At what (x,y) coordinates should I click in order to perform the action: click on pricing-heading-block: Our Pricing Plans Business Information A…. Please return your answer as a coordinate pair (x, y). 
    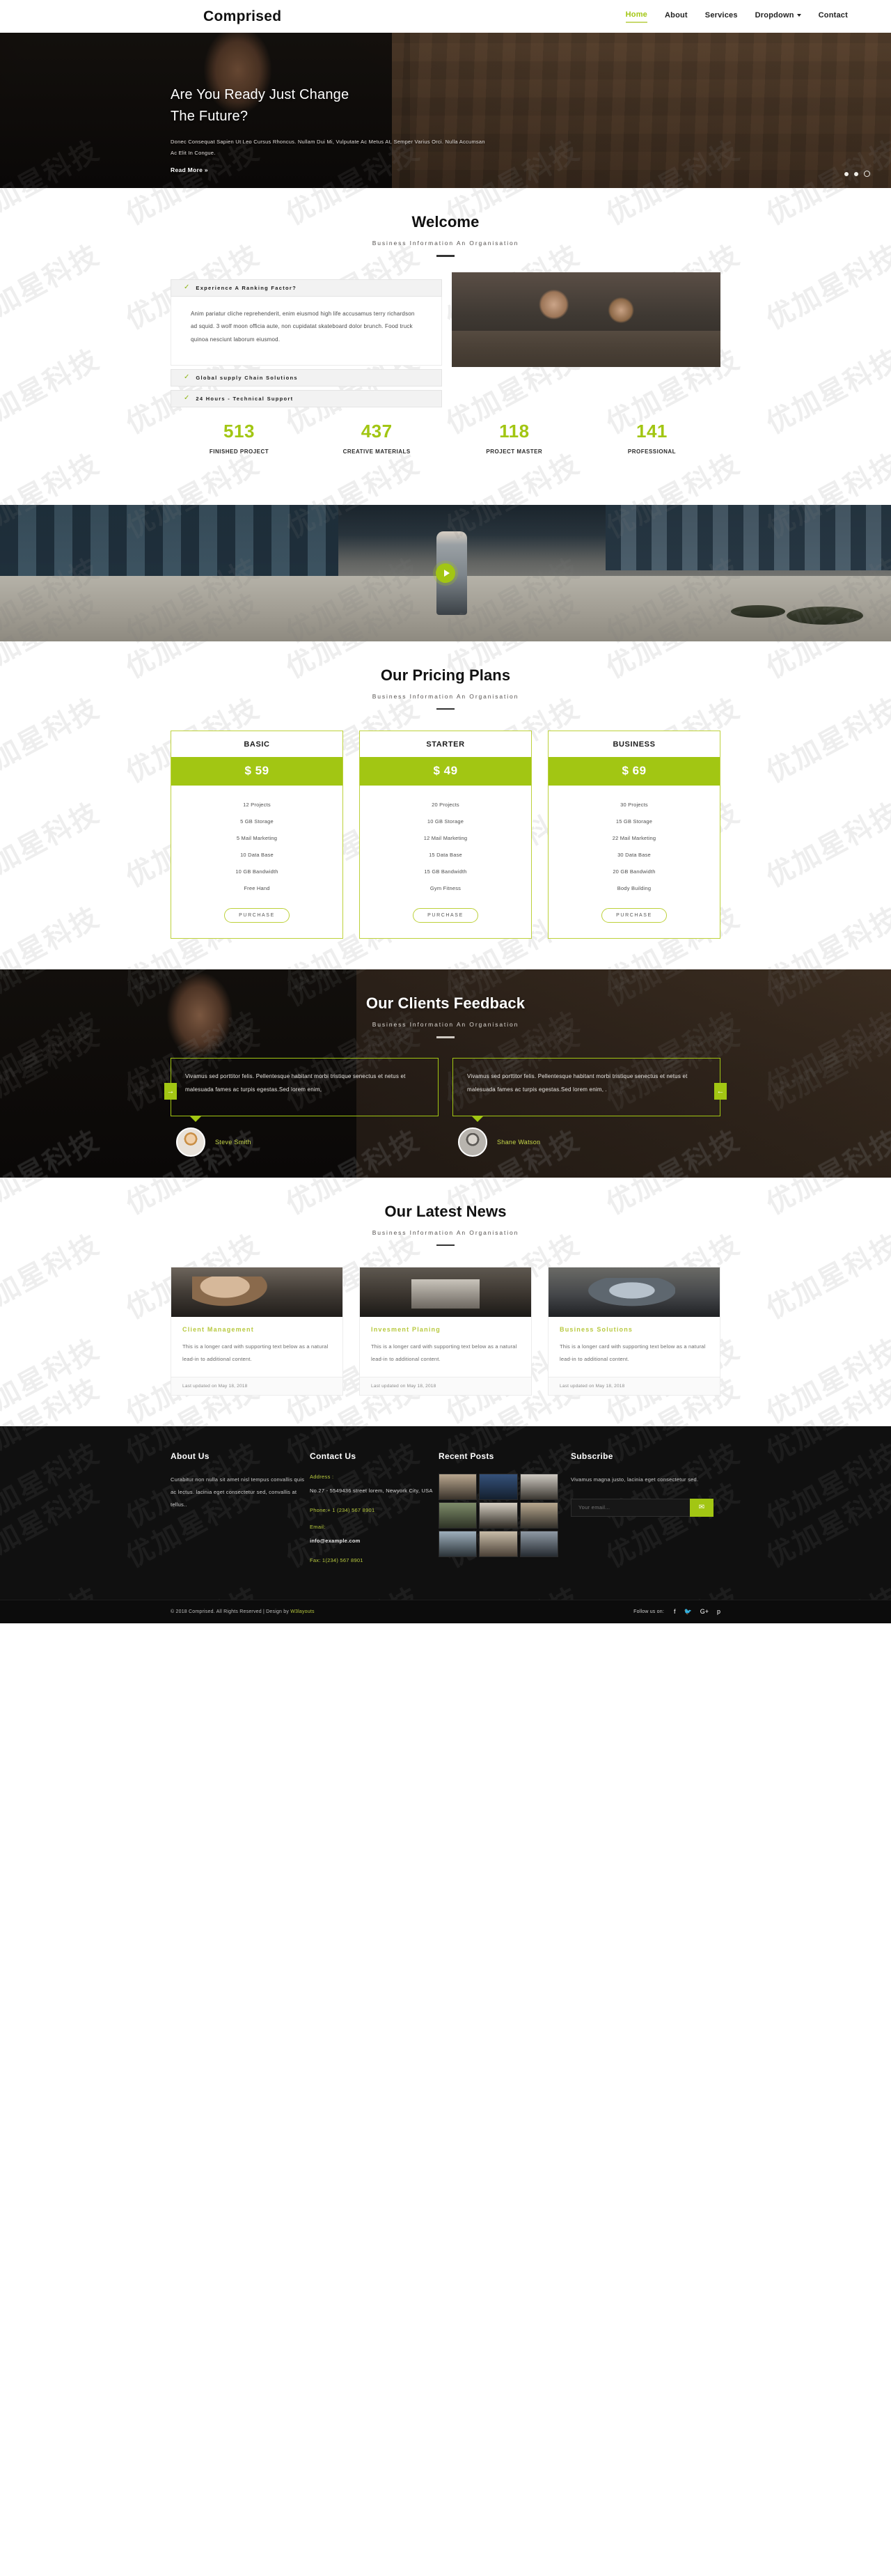
    Looking at the image, I should click on (445, 675).